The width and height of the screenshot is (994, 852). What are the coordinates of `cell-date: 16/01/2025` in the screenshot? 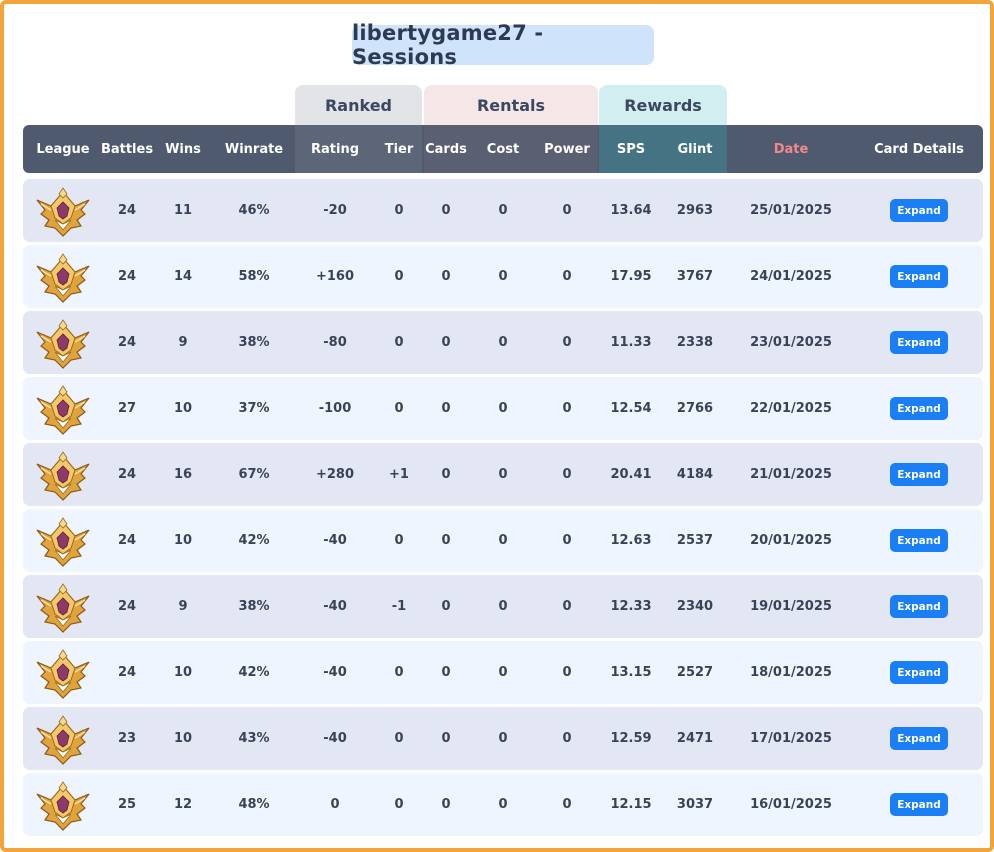 It's located at (791, 804).